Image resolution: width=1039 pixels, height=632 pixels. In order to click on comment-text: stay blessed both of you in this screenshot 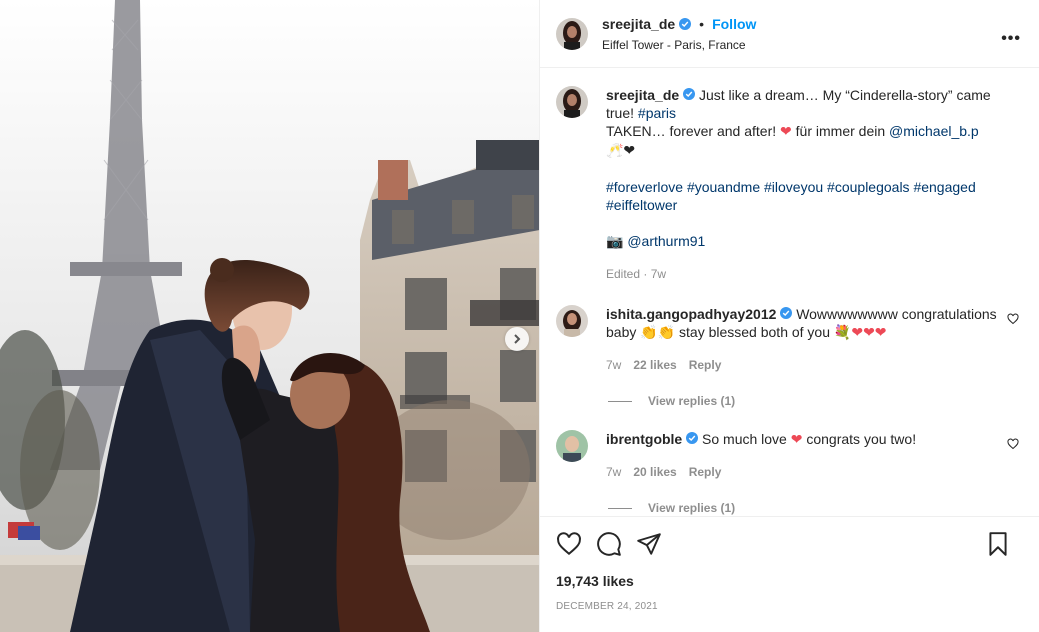, I will do `click(755, 332)`.